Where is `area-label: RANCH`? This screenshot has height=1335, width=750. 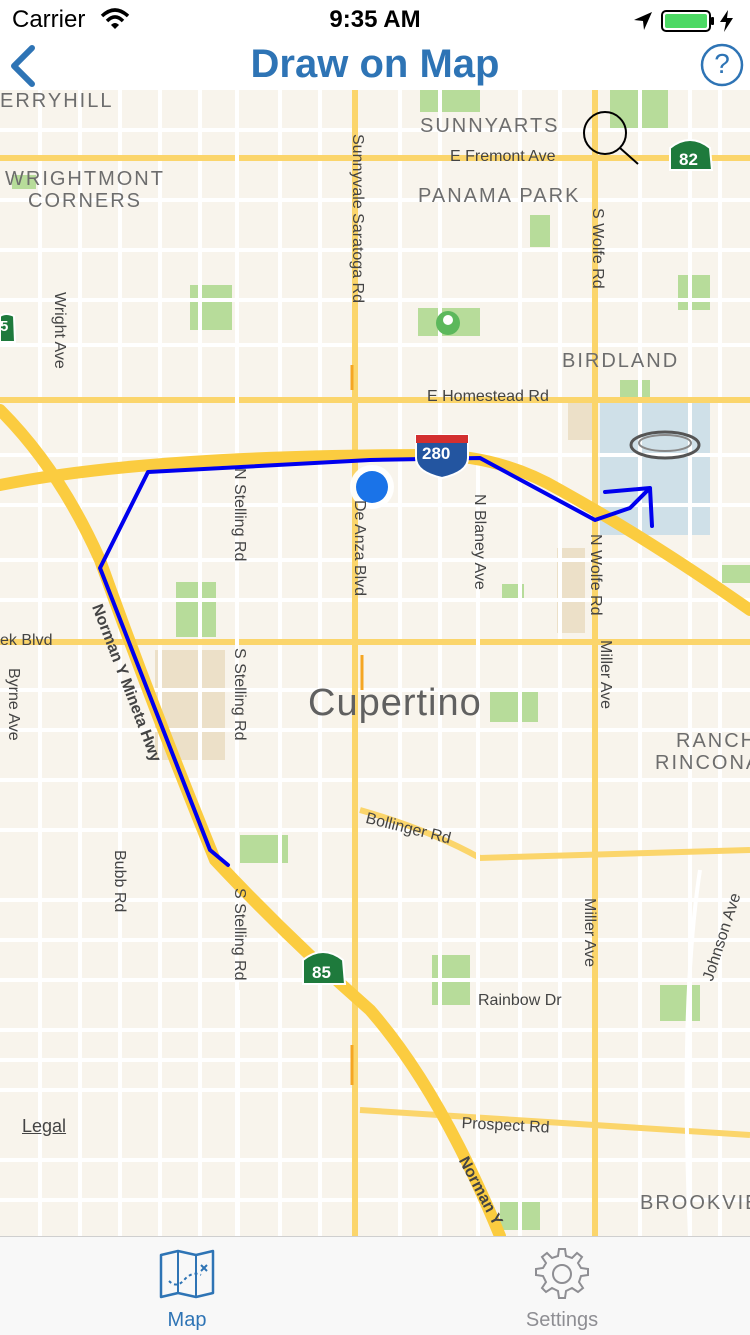
area-label: RANCH is located at coordinates (713, 741).